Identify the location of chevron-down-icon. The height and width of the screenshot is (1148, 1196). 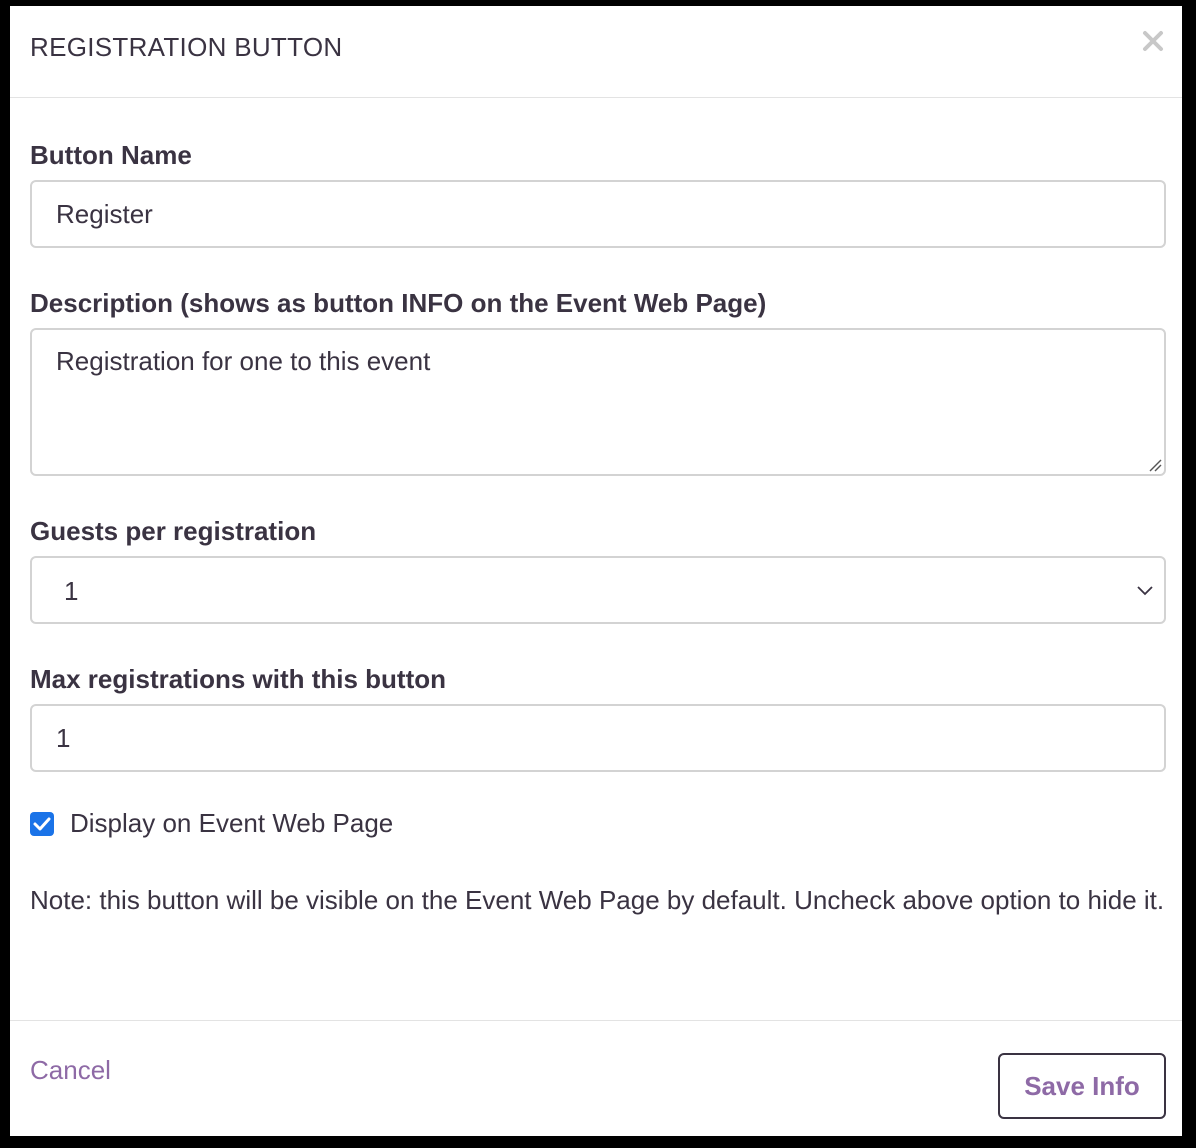
(1145, 591).